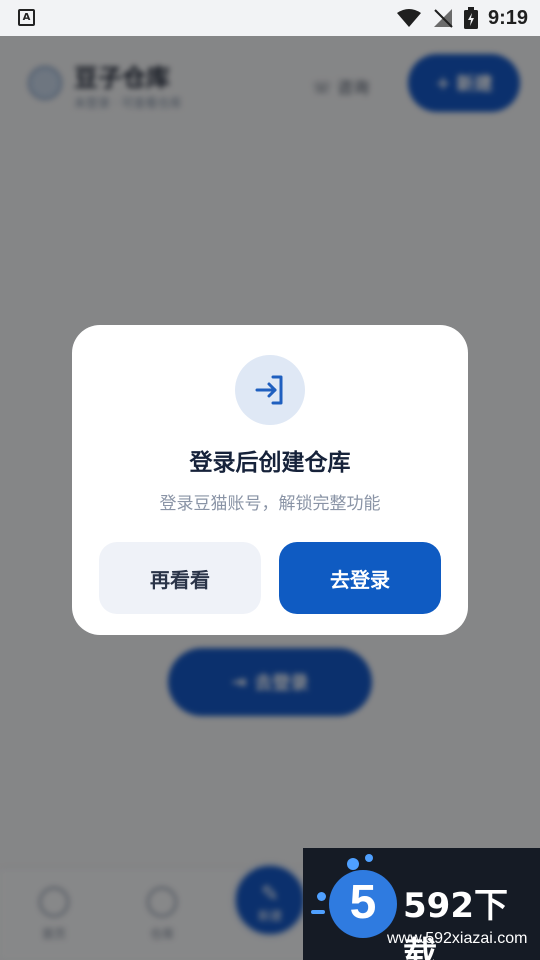 The image size is (540, 960). Describe the element at coordinates (462, 18) in the screenshot. I see `status-icons: 9:19` at that location.